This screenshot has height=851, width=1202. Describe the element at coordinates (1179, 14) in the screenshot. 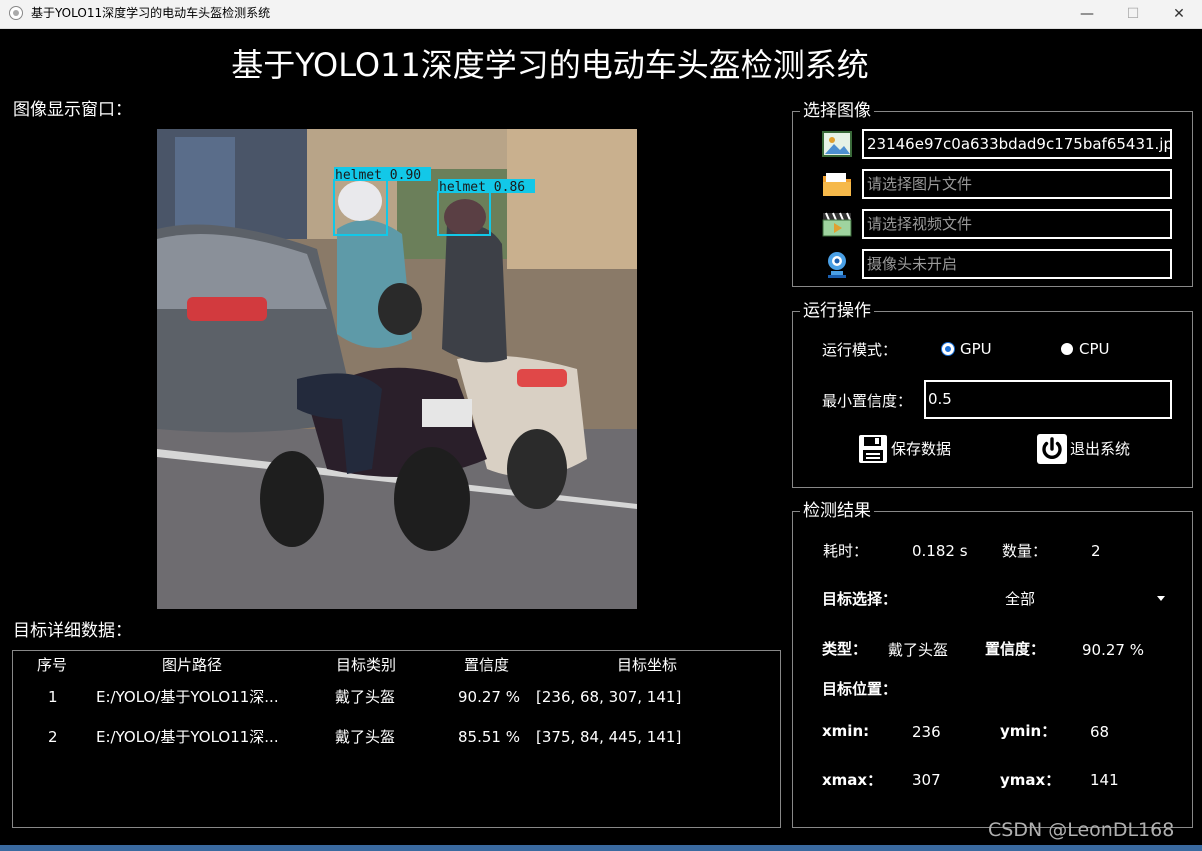

I see `close-button: ✕` at that location.